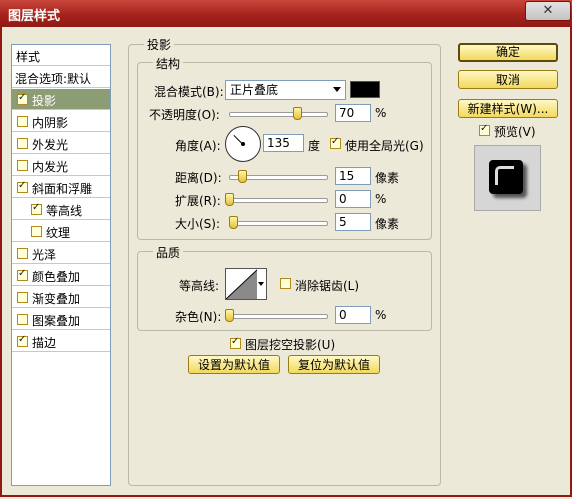 The height and width of the screenshot is (499, 572). I want to click on contour-curve-icon, so click(242, 284).